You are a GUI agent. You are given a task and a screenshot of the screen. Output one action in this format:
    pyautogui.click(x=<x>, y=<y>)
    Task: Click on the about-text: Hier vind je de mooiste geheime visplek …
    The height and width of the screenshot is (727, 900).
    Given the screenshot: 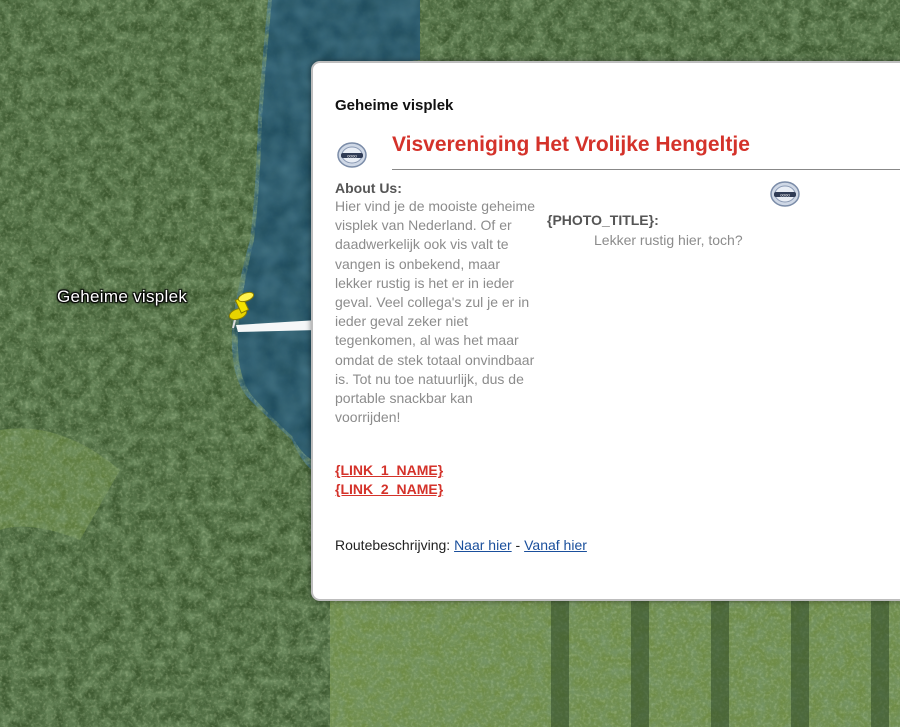 What is the action you would take?
    pyautogui.click(x=435, y=312)
    